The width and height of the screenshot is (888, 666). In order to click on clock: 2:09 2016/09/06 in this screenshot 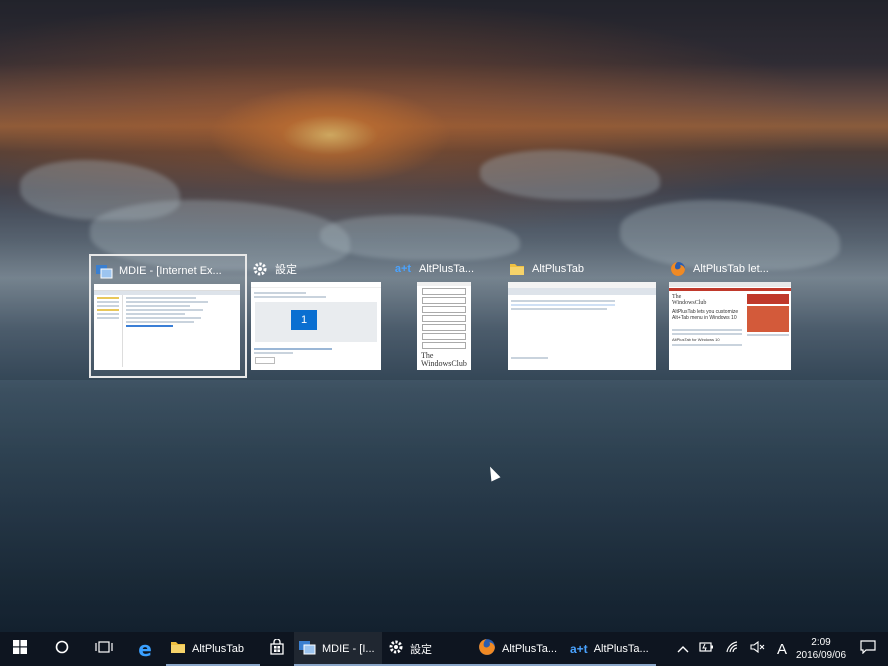, I will do `click(821, 649)`.